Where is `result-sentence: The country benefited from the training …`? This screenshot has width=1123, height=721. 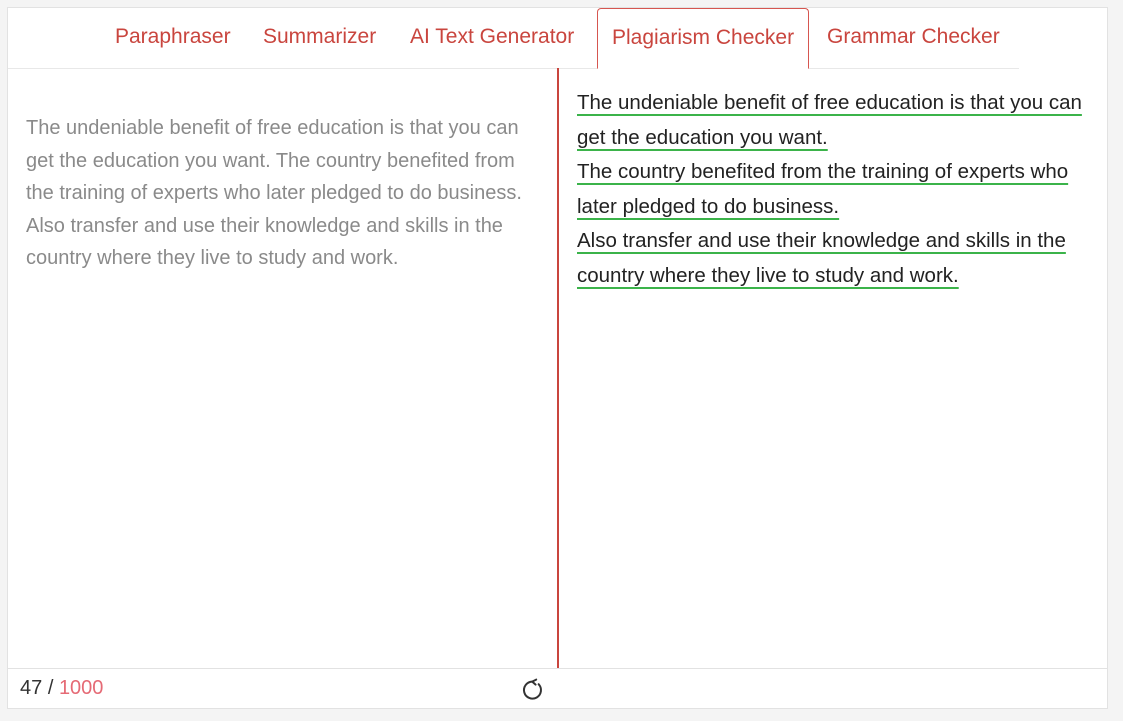
result-sentence: The country benefited from the training … is located at coordinates (822, 189).